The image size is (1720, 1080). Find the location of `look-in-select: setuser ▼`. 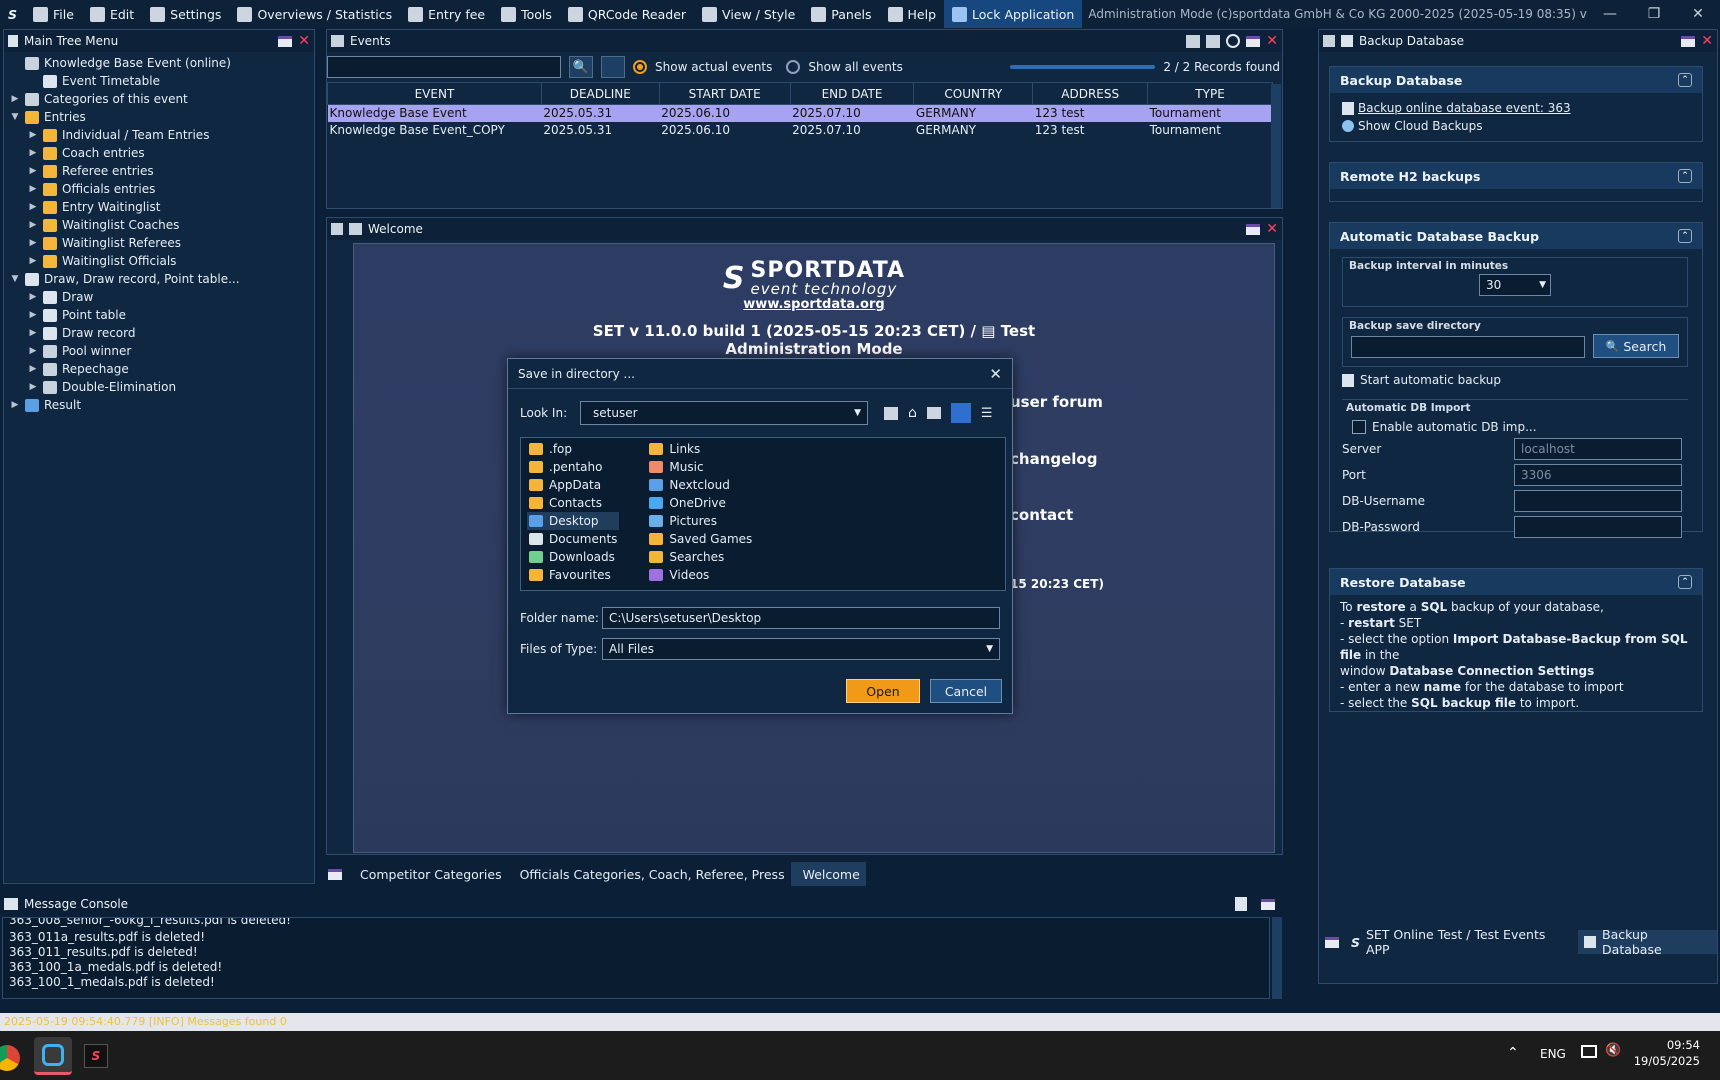

look-in-select: setuser ▼ is located at coordinates (724, 413).